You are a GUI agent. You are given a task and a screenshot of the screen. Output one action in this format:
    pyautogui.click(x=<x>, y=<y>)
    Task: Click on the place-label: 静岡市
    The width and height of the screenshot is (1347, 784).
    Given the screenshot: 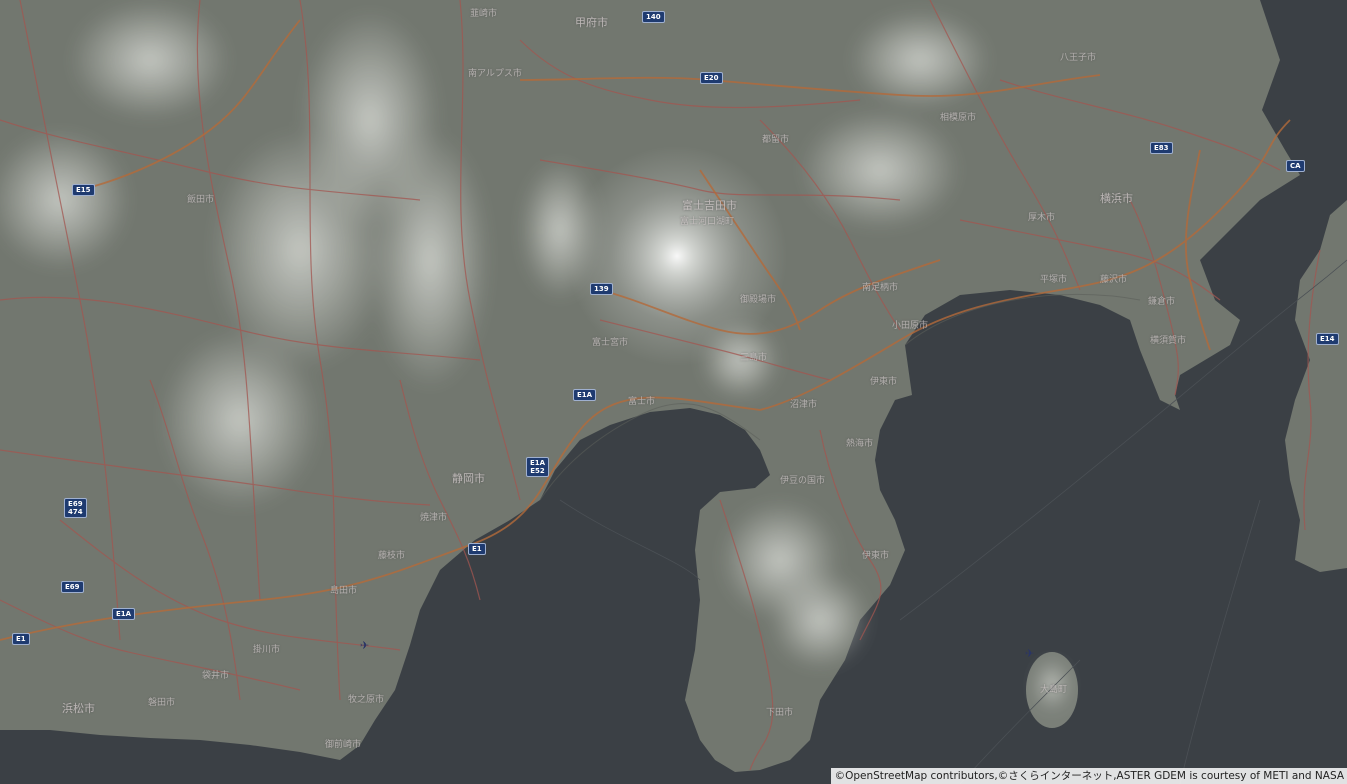 What is the action you would take?
    pyautogui.click(x=468, y=478)
    